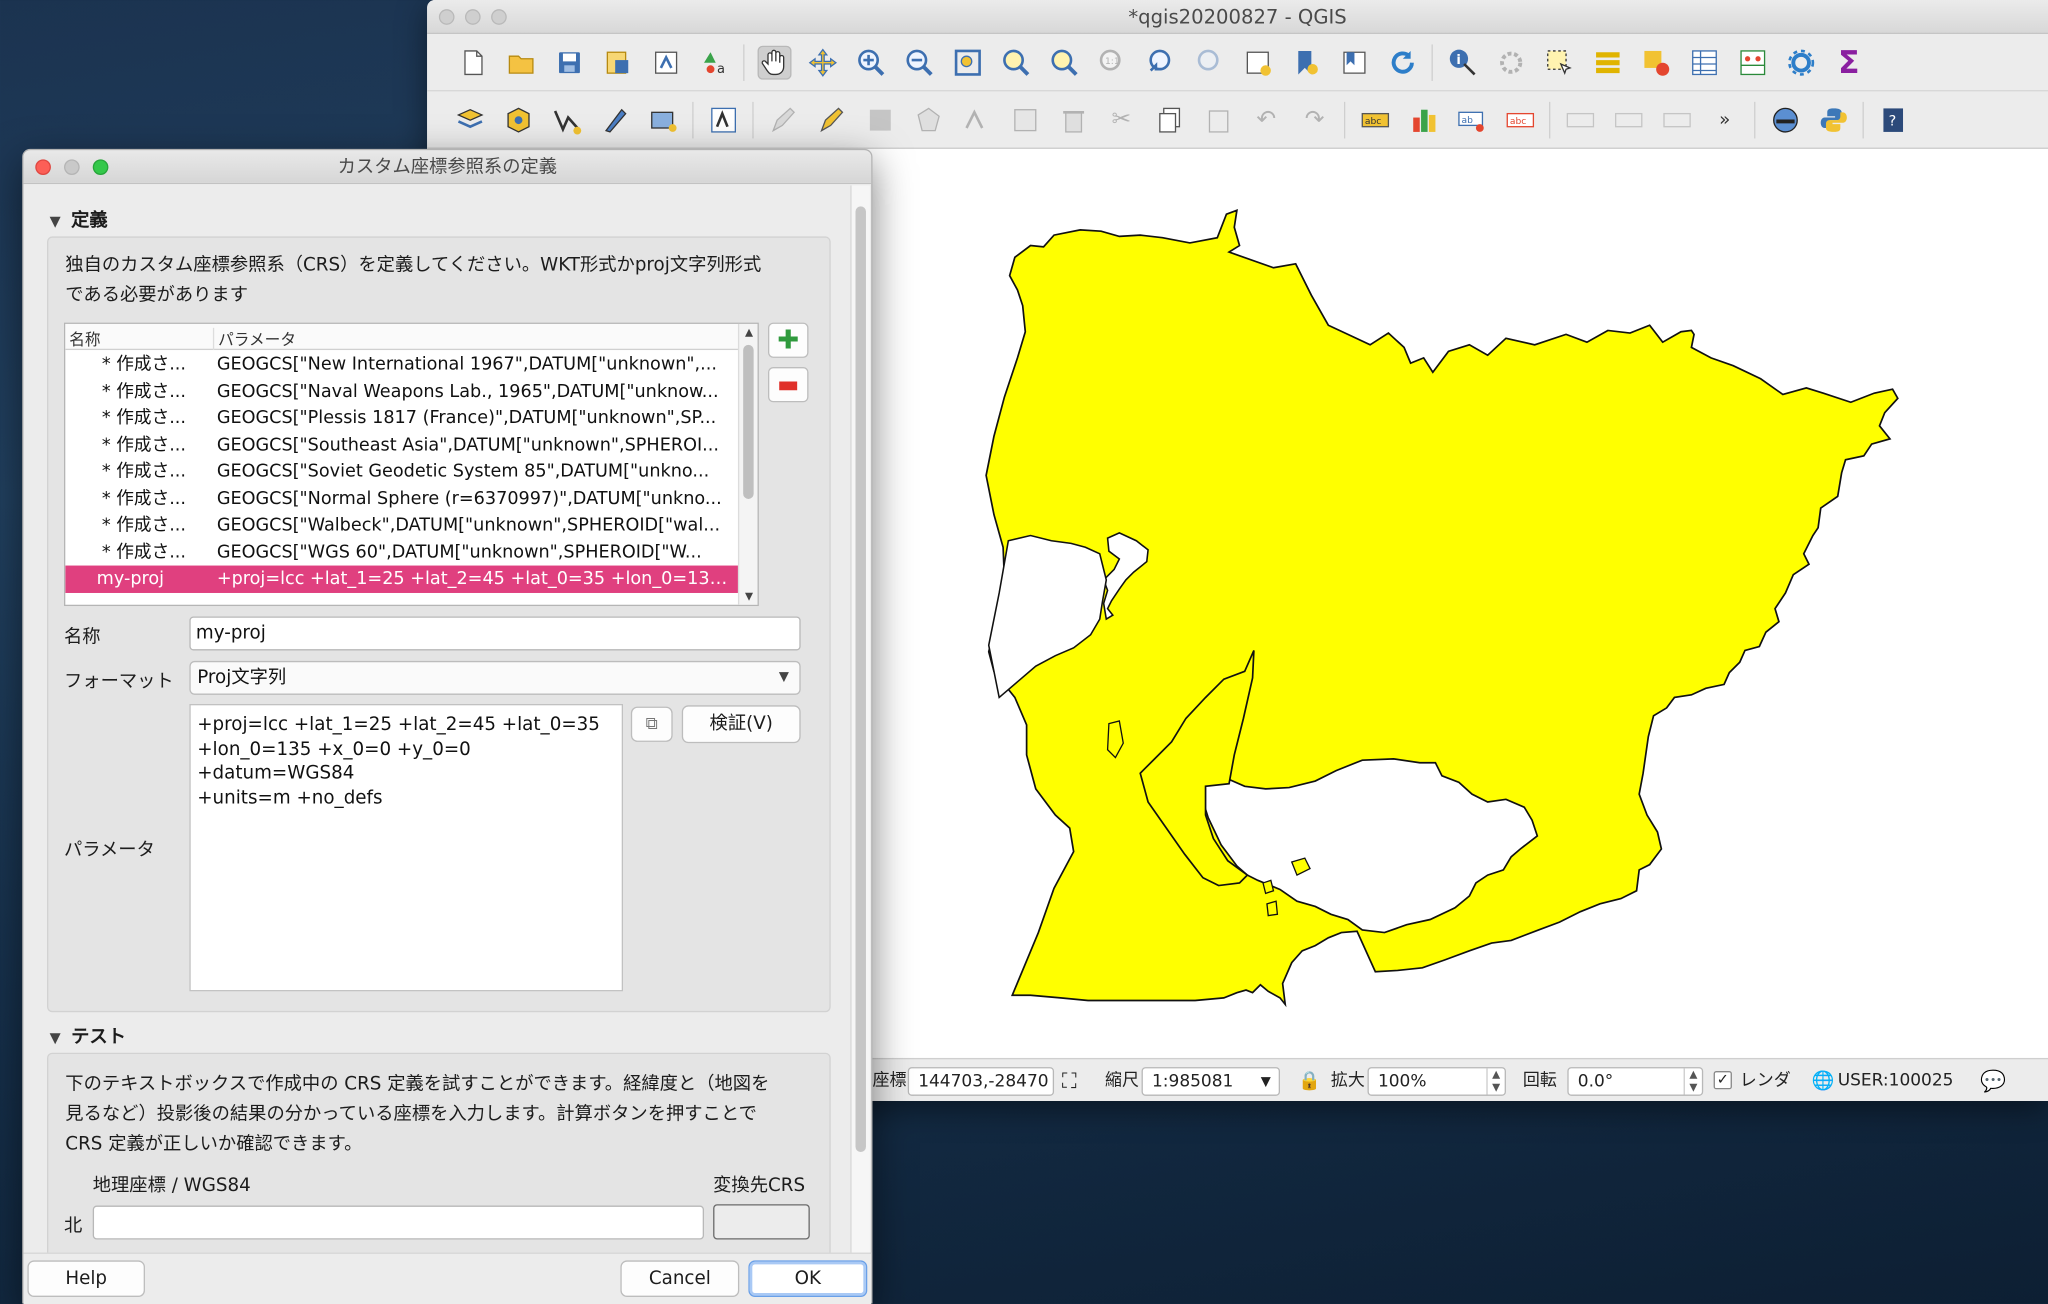  Describe the element at coordinates (1725, 120) in the screenshot. I see `change-label-icon: »` at that location.